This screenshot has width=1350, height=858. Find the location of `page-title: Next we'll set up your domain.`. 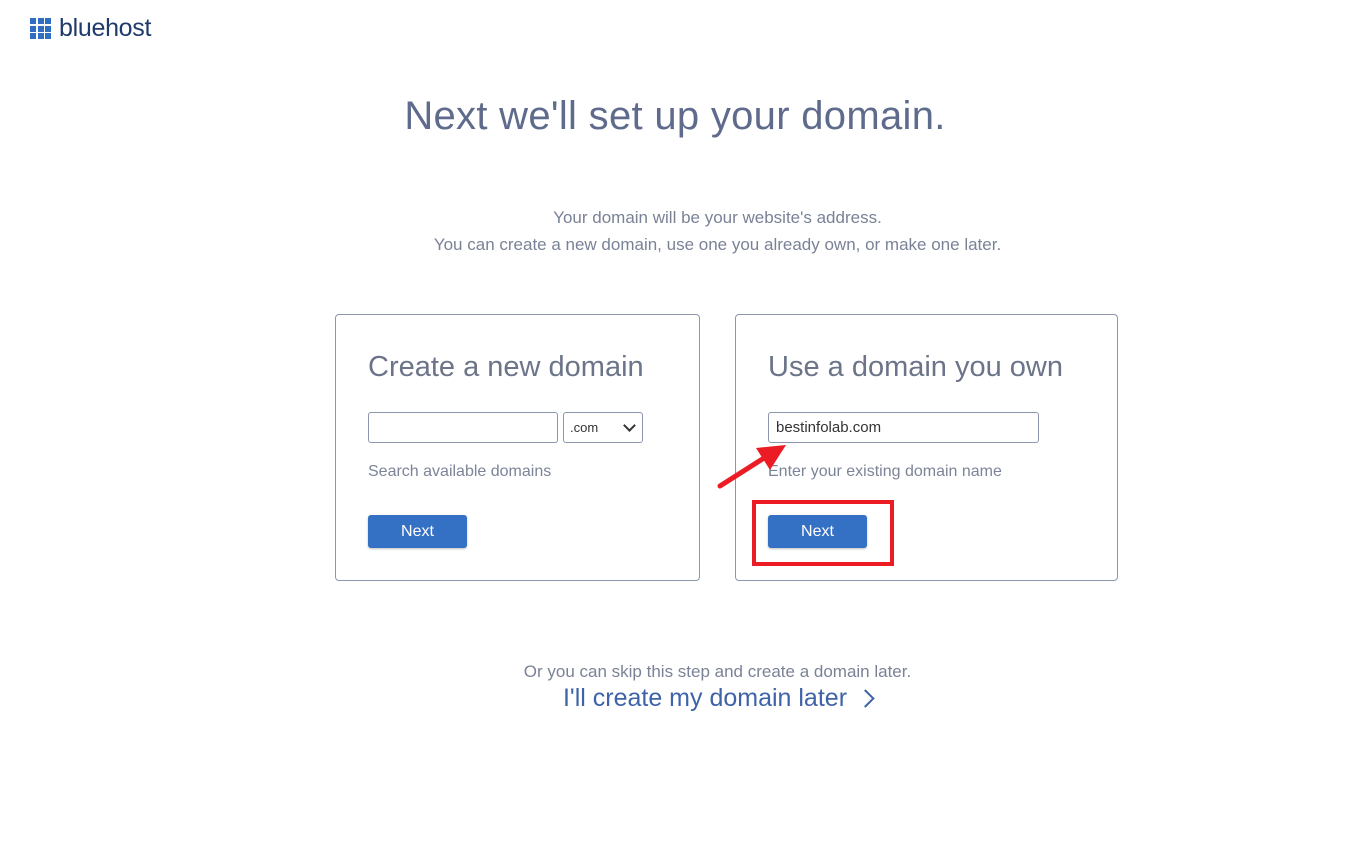

page-title: Next we'll set up your domain. is located at coordinates (675, 116).